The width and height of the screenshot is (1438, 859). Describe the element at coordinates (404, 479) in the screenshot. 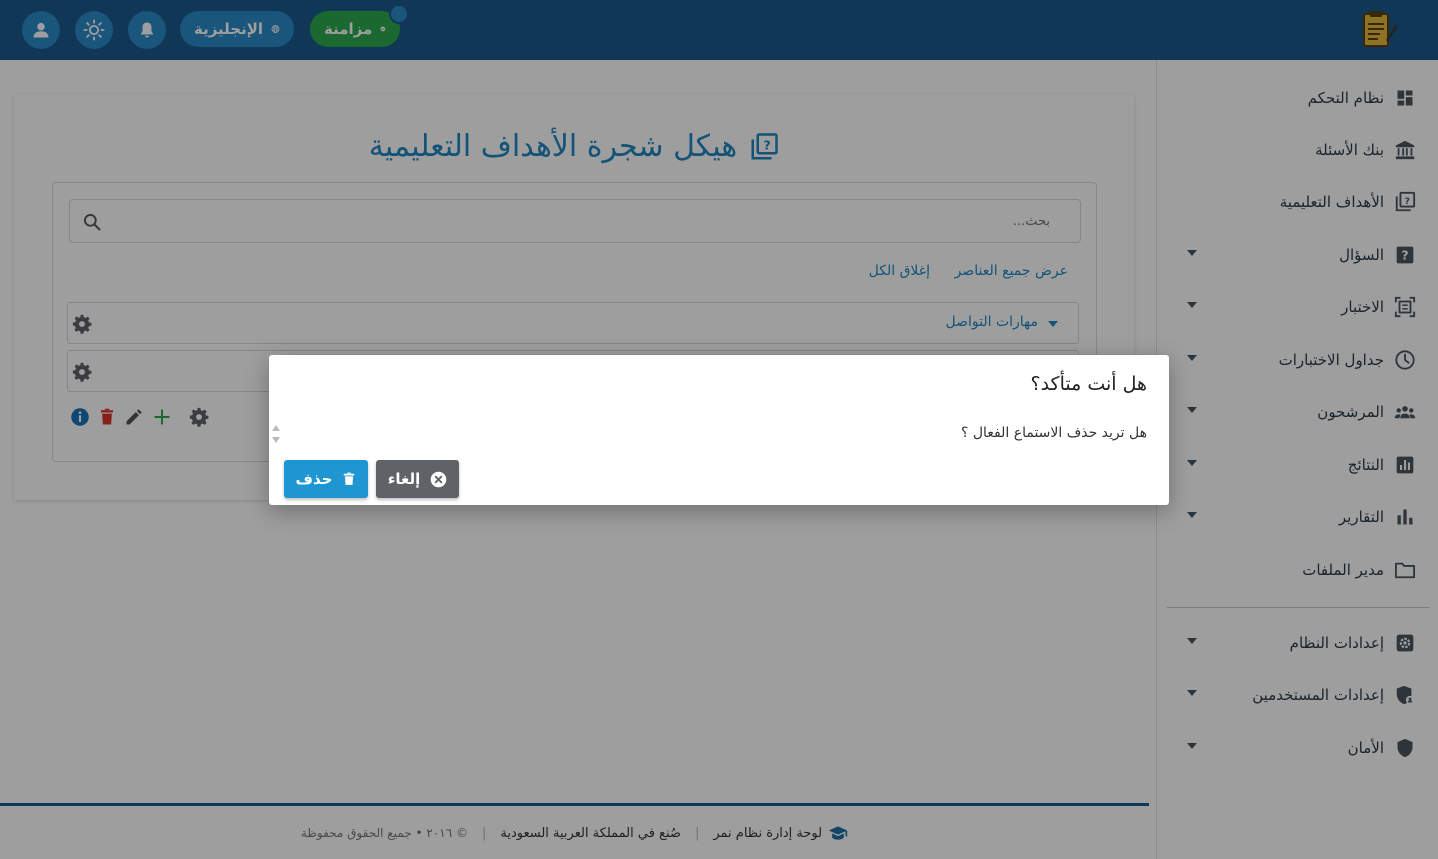

I see `cancel-label: إلغاء` at that location.